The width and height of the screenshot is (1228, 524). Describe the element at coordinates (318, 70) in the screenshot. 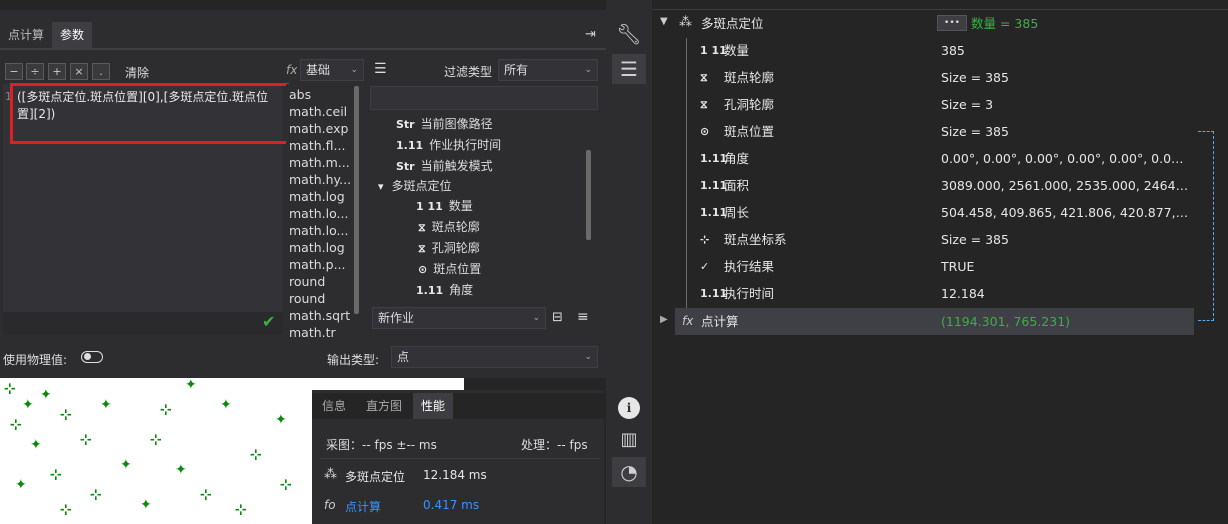

I see `category-value: 基础` at that location.